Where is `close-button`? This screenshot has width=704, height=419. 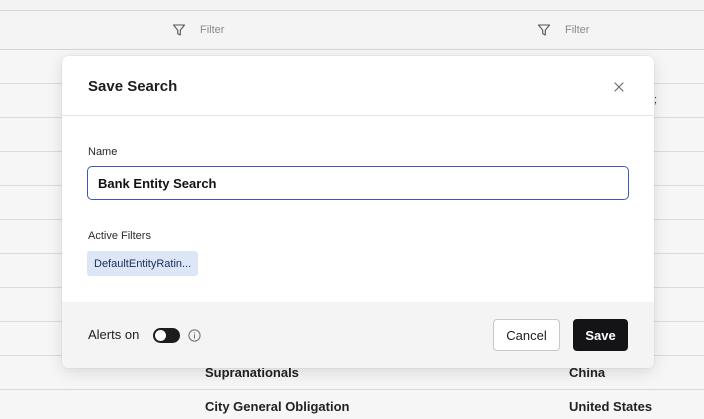 close-button is located at coordinates (619, 87).